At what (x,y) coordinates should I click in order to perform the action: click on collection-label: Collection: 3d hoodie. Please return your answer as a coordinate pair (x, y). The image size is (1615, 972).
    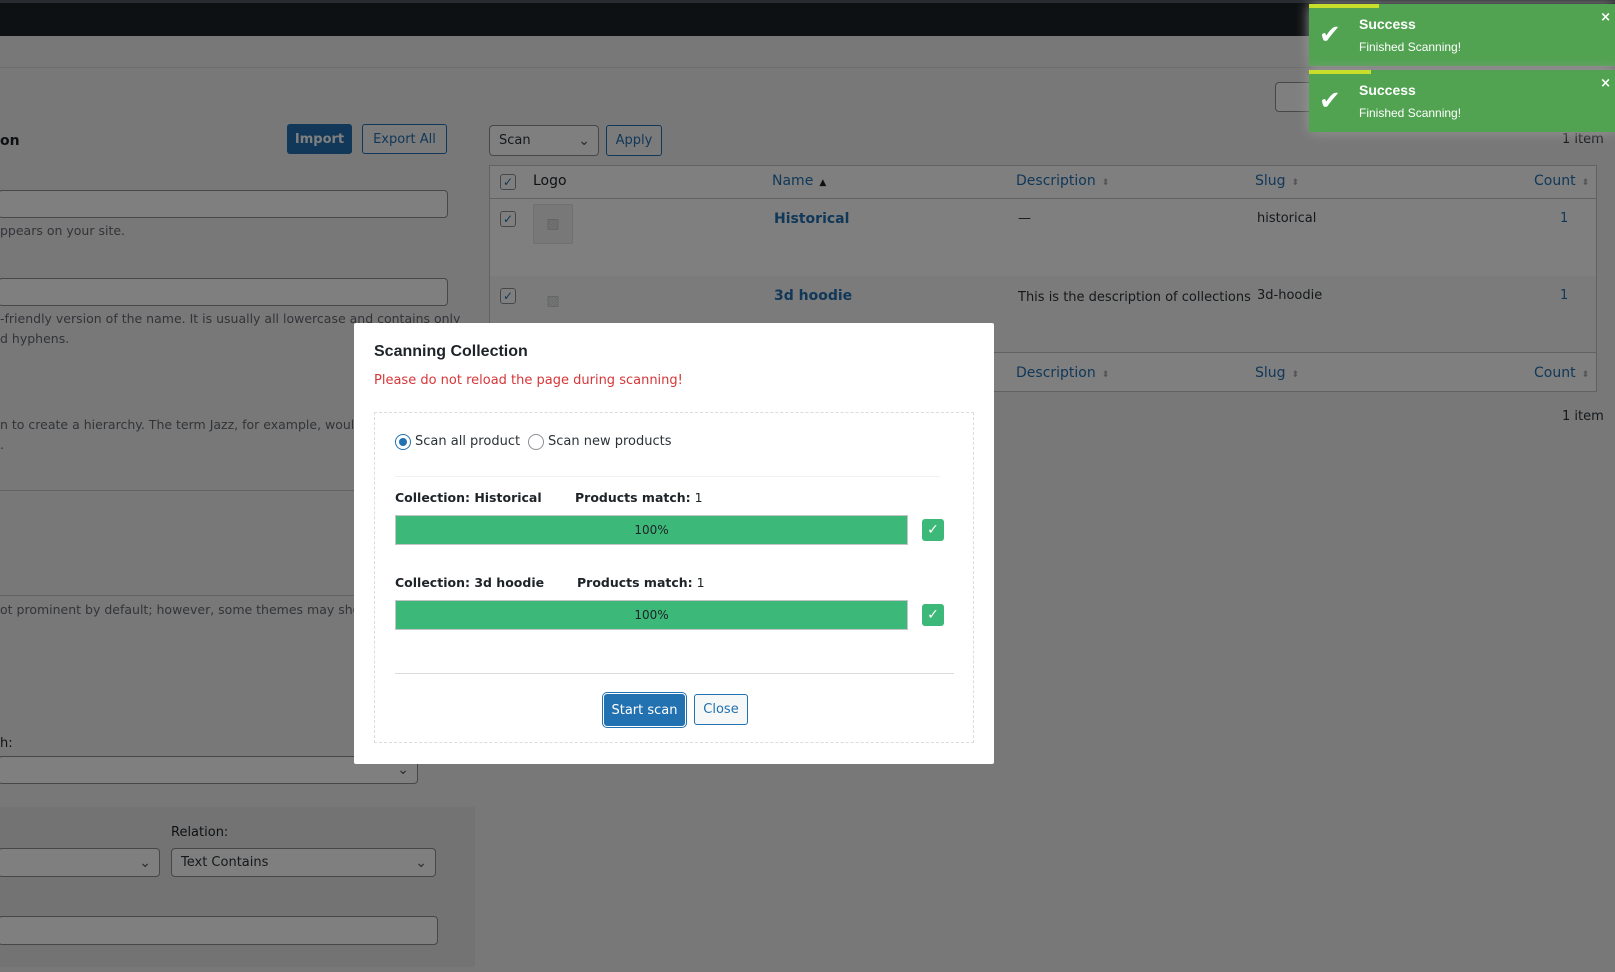
    Looking at the image, I should click on (470, 582).